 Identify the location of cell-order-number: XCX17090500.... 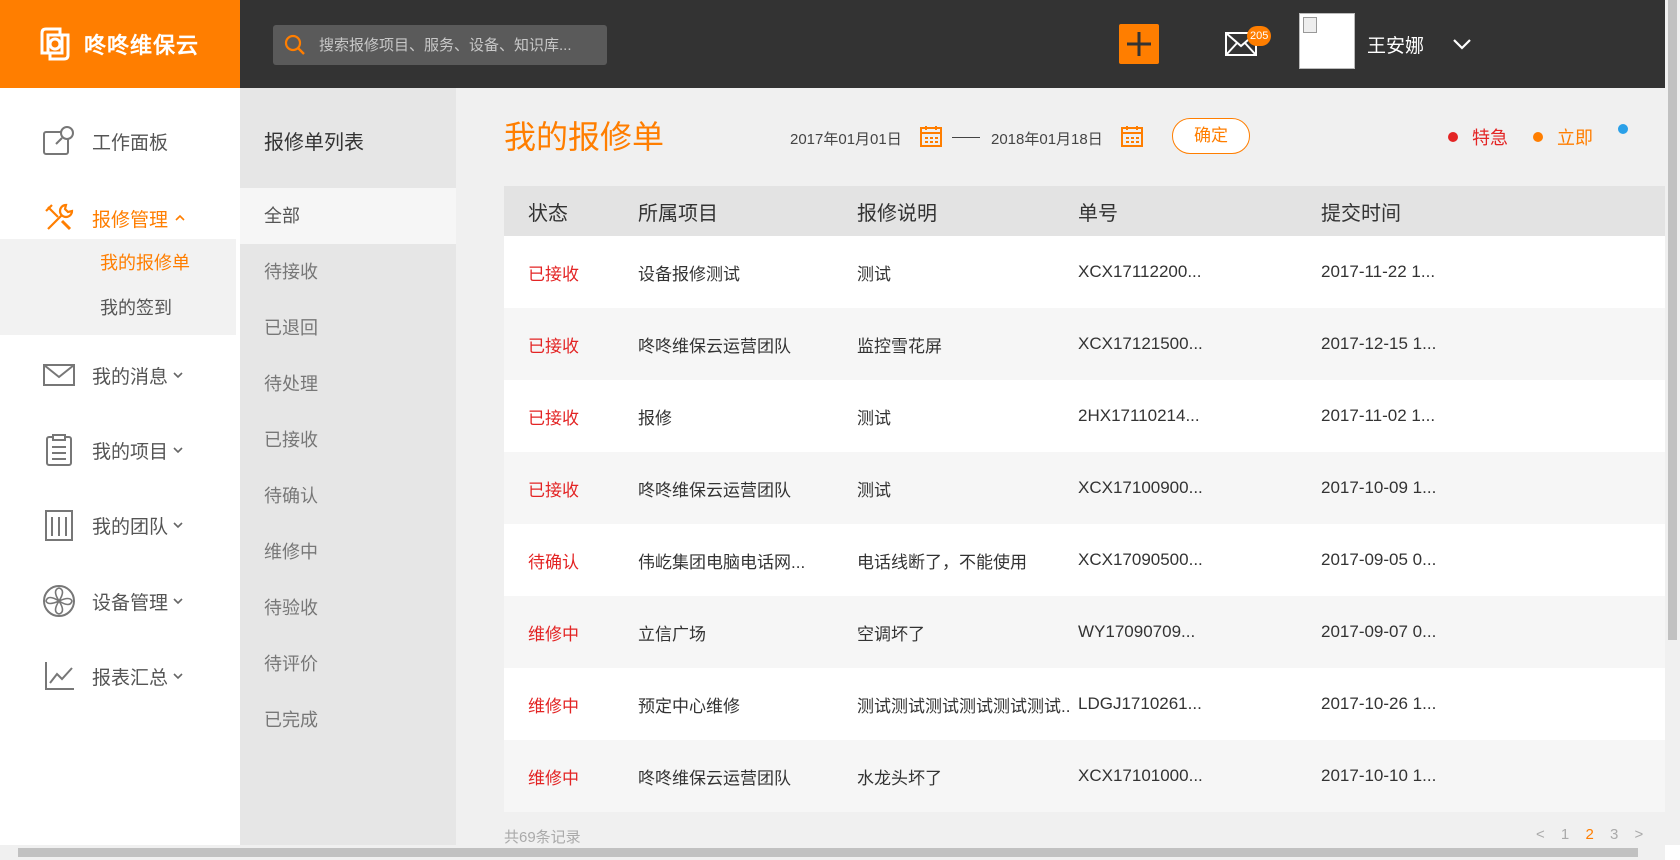
(1140, 559).